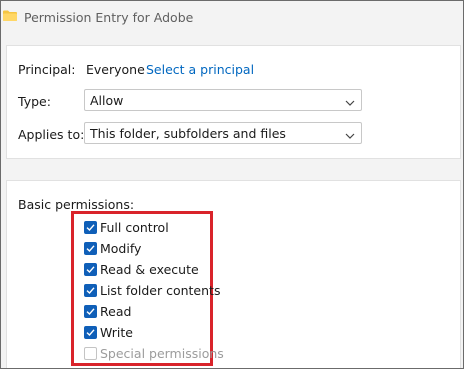 This screenshot has height=369, width=464. What do you see at coordinates (115, 69) in the screenshot?
I see `principal-value: Everyone` at bounding box center [115, 69].